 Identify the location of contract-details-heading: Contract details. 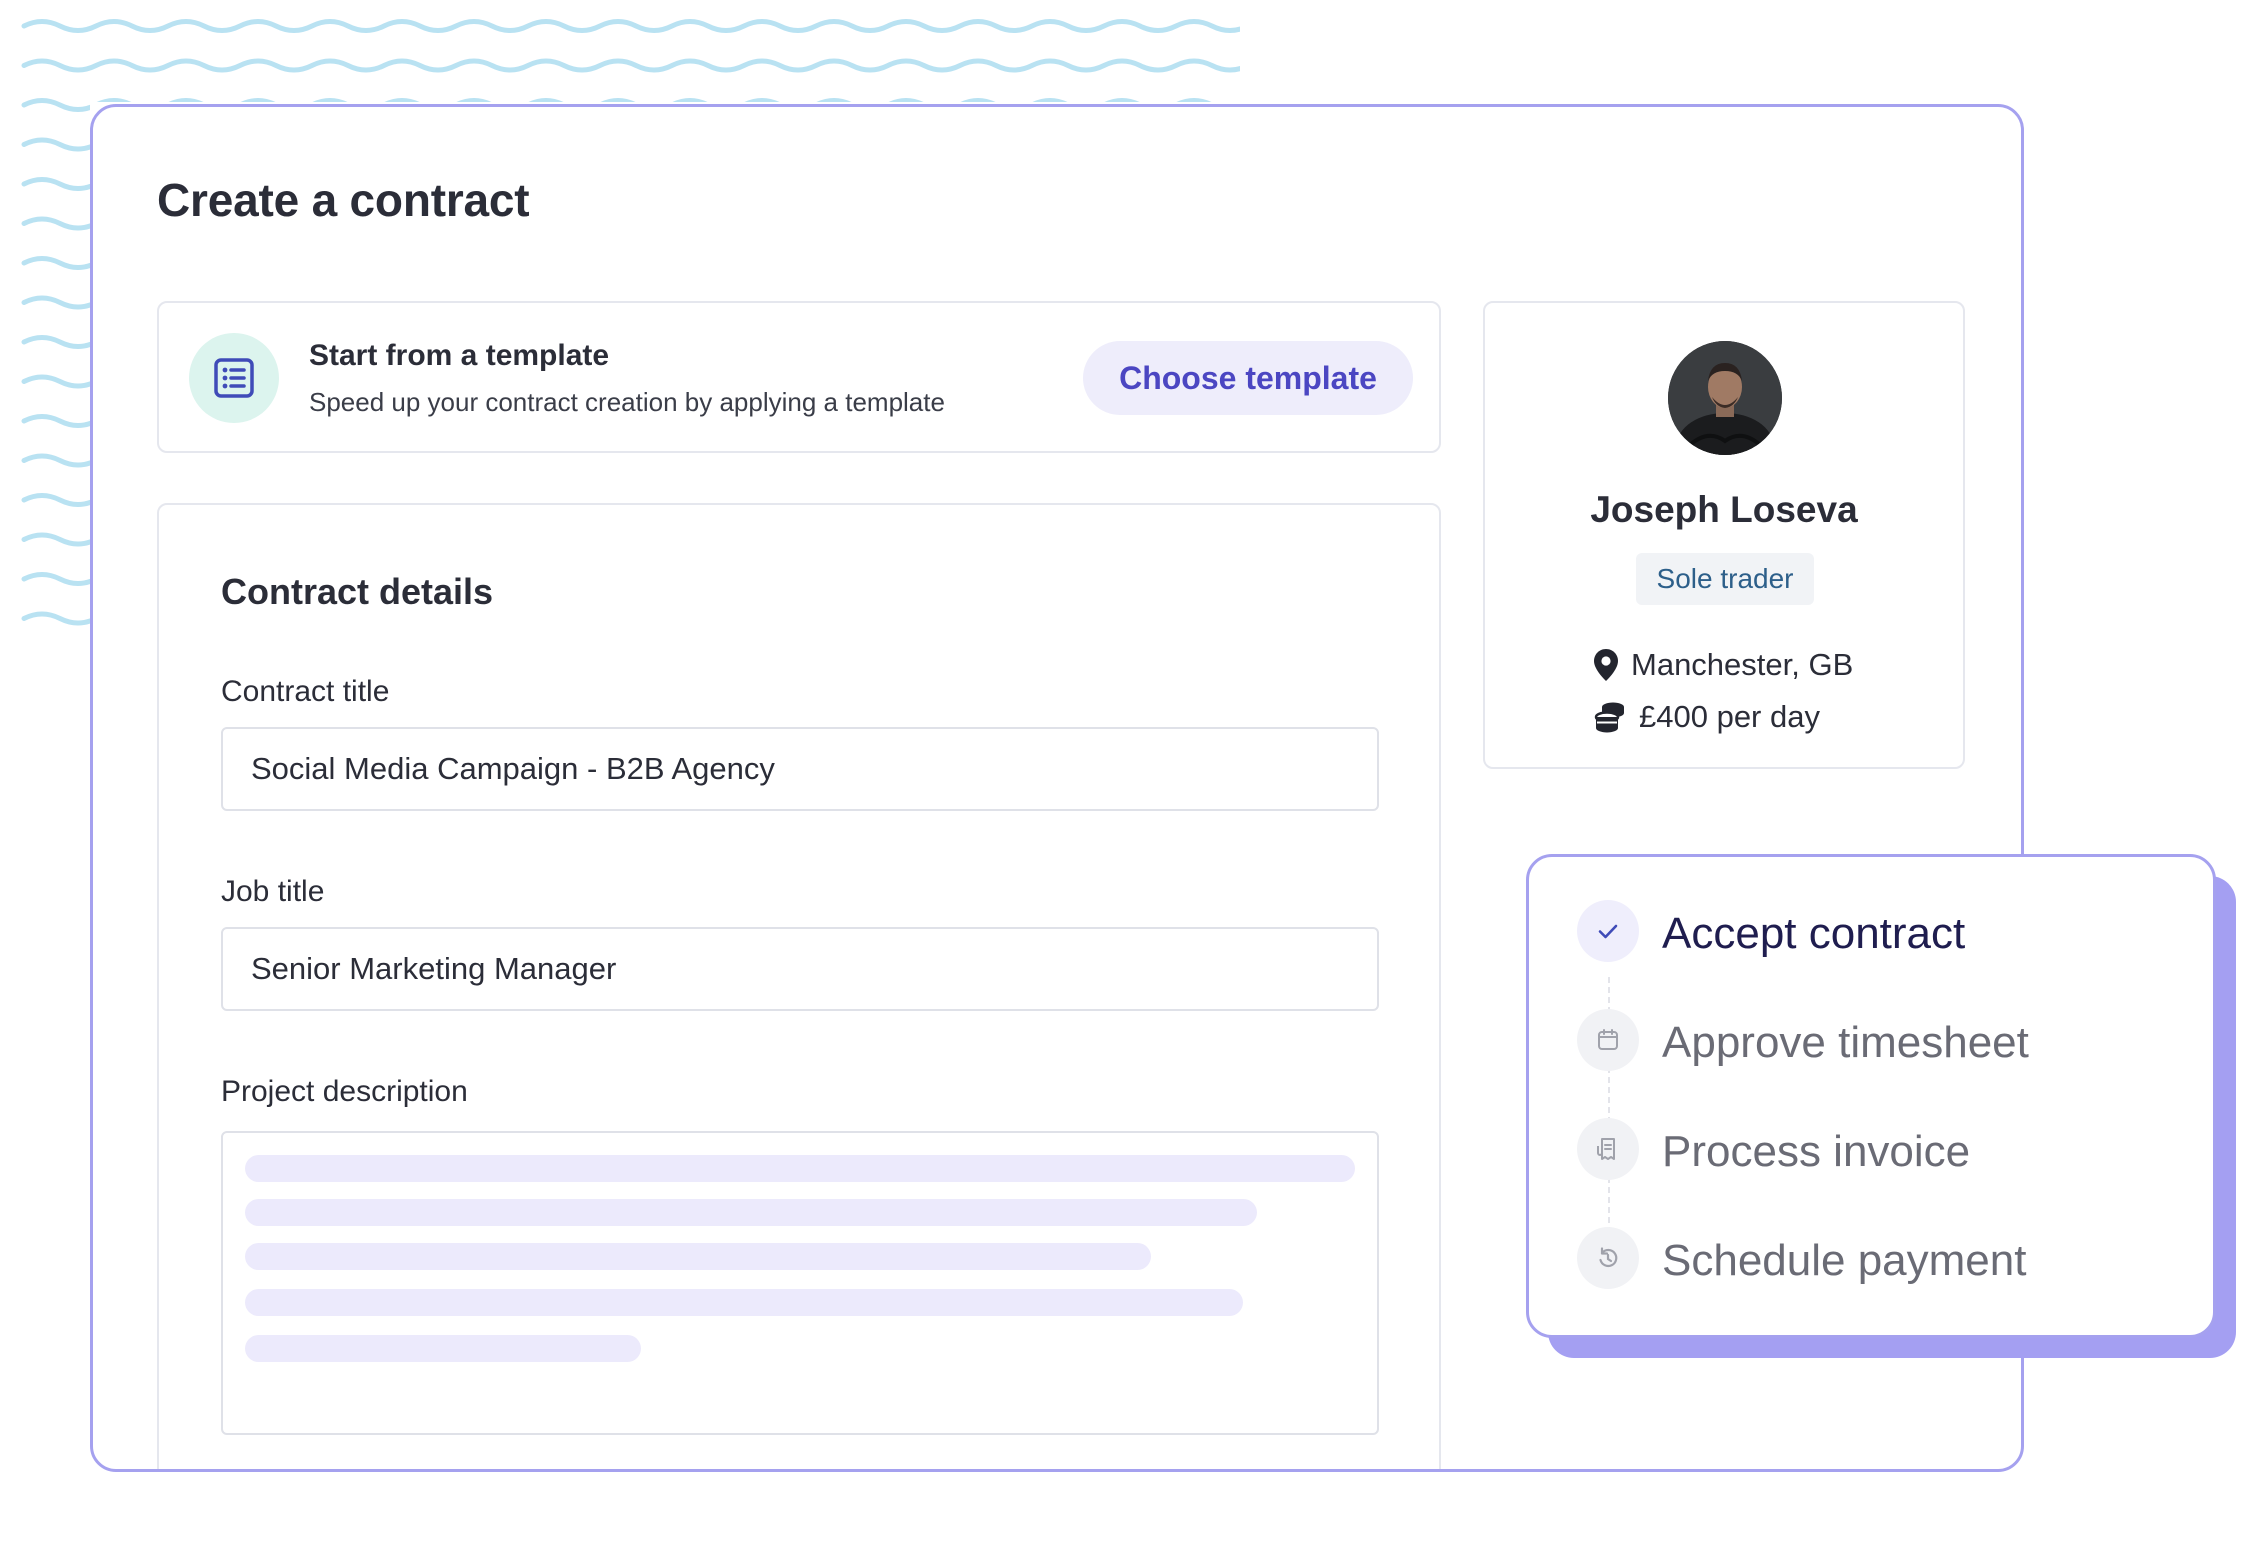
(357, 591).